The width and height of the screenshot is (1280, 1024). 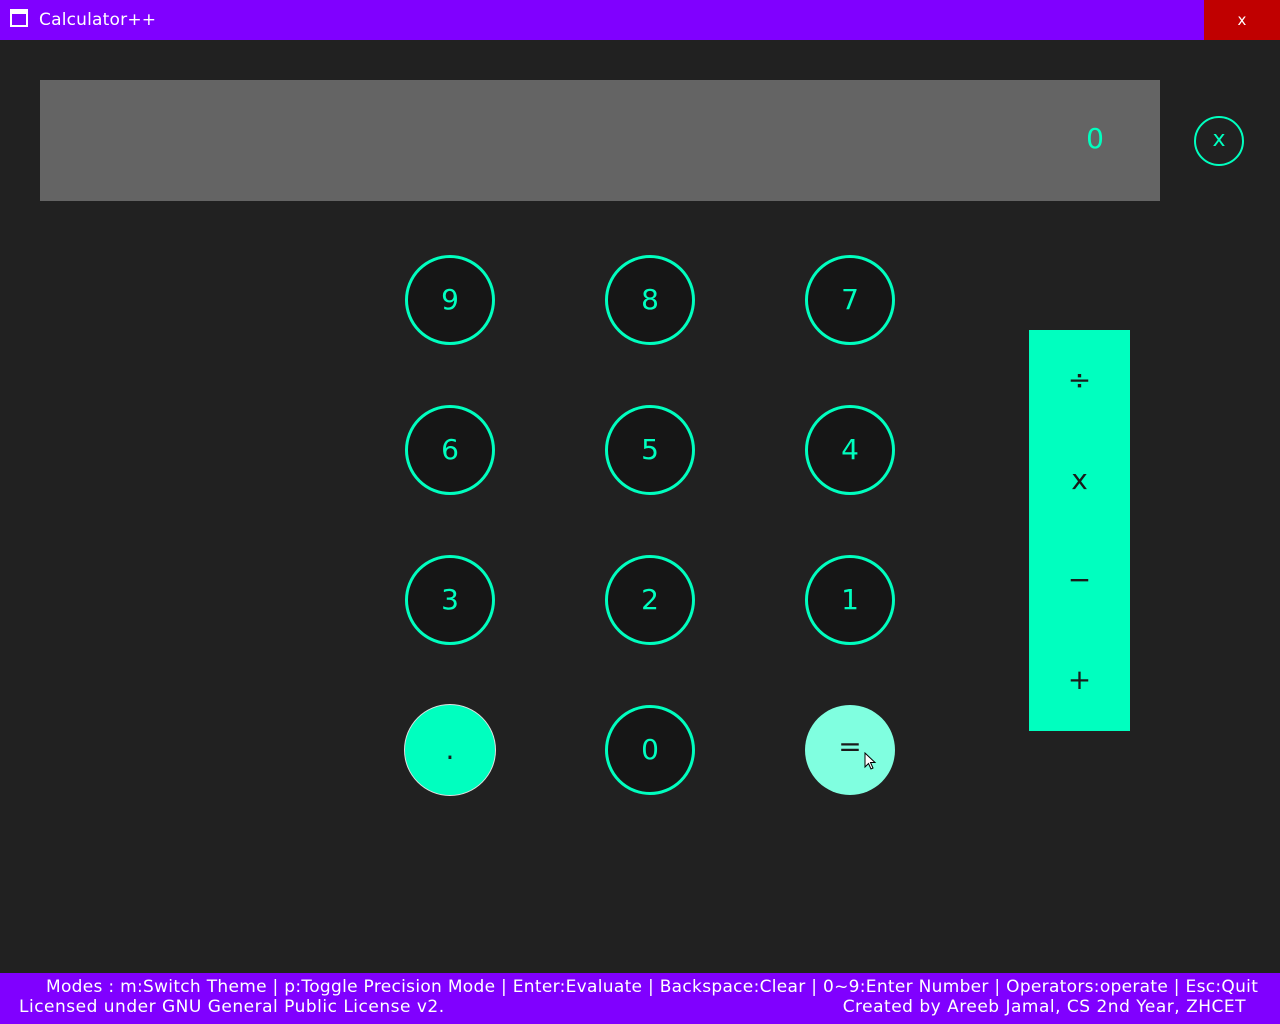 I want to click on divide-button: ÷, so click(x=1079, y=380).